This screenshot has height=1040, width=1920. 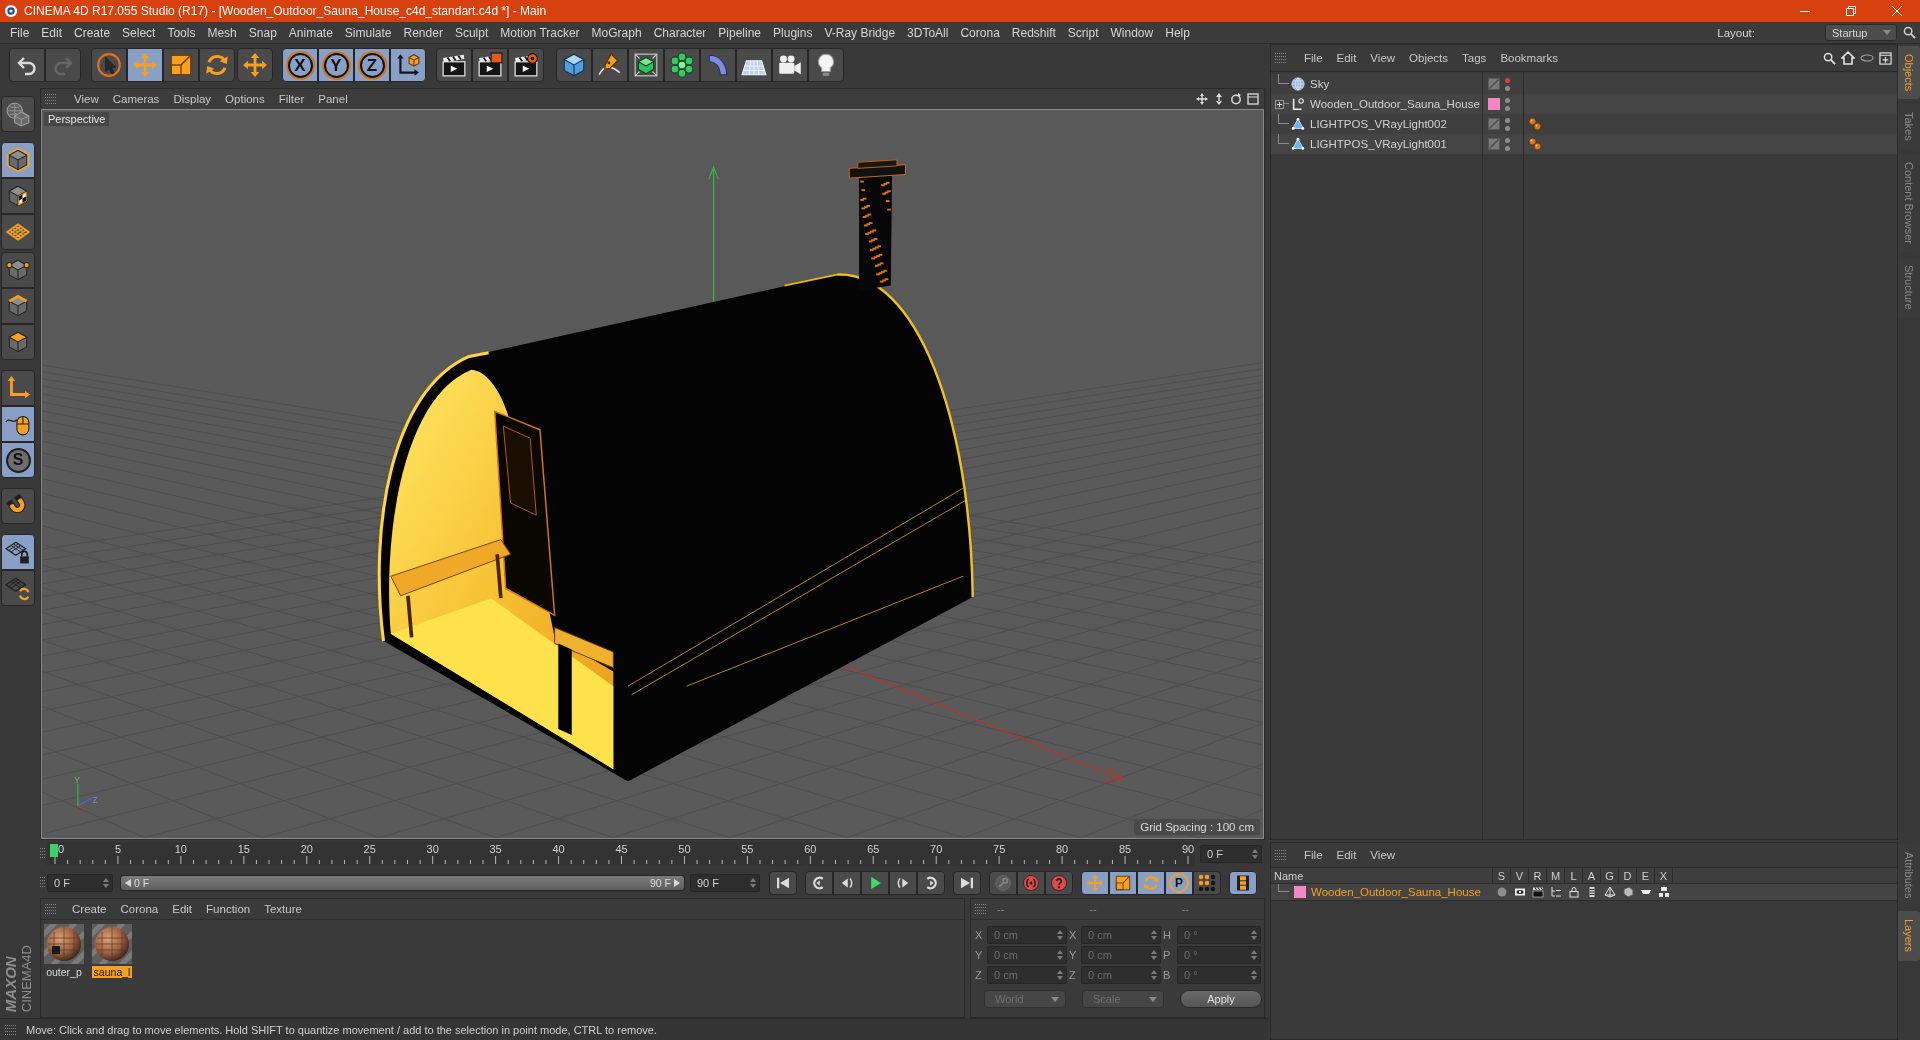 I want to click on column-header: L, so click(x=1574, y=875).